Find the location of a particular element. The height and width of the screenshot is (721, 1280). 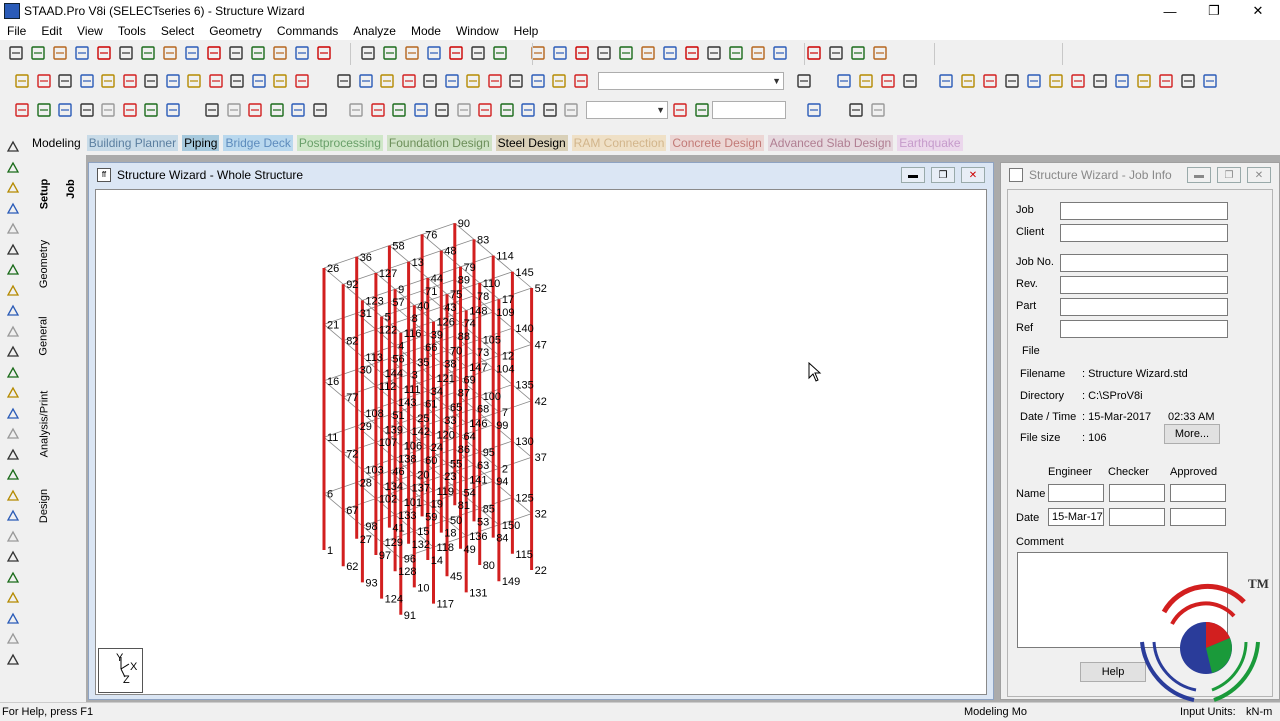

tb3-1-icon is located at coordinates (22, 110).